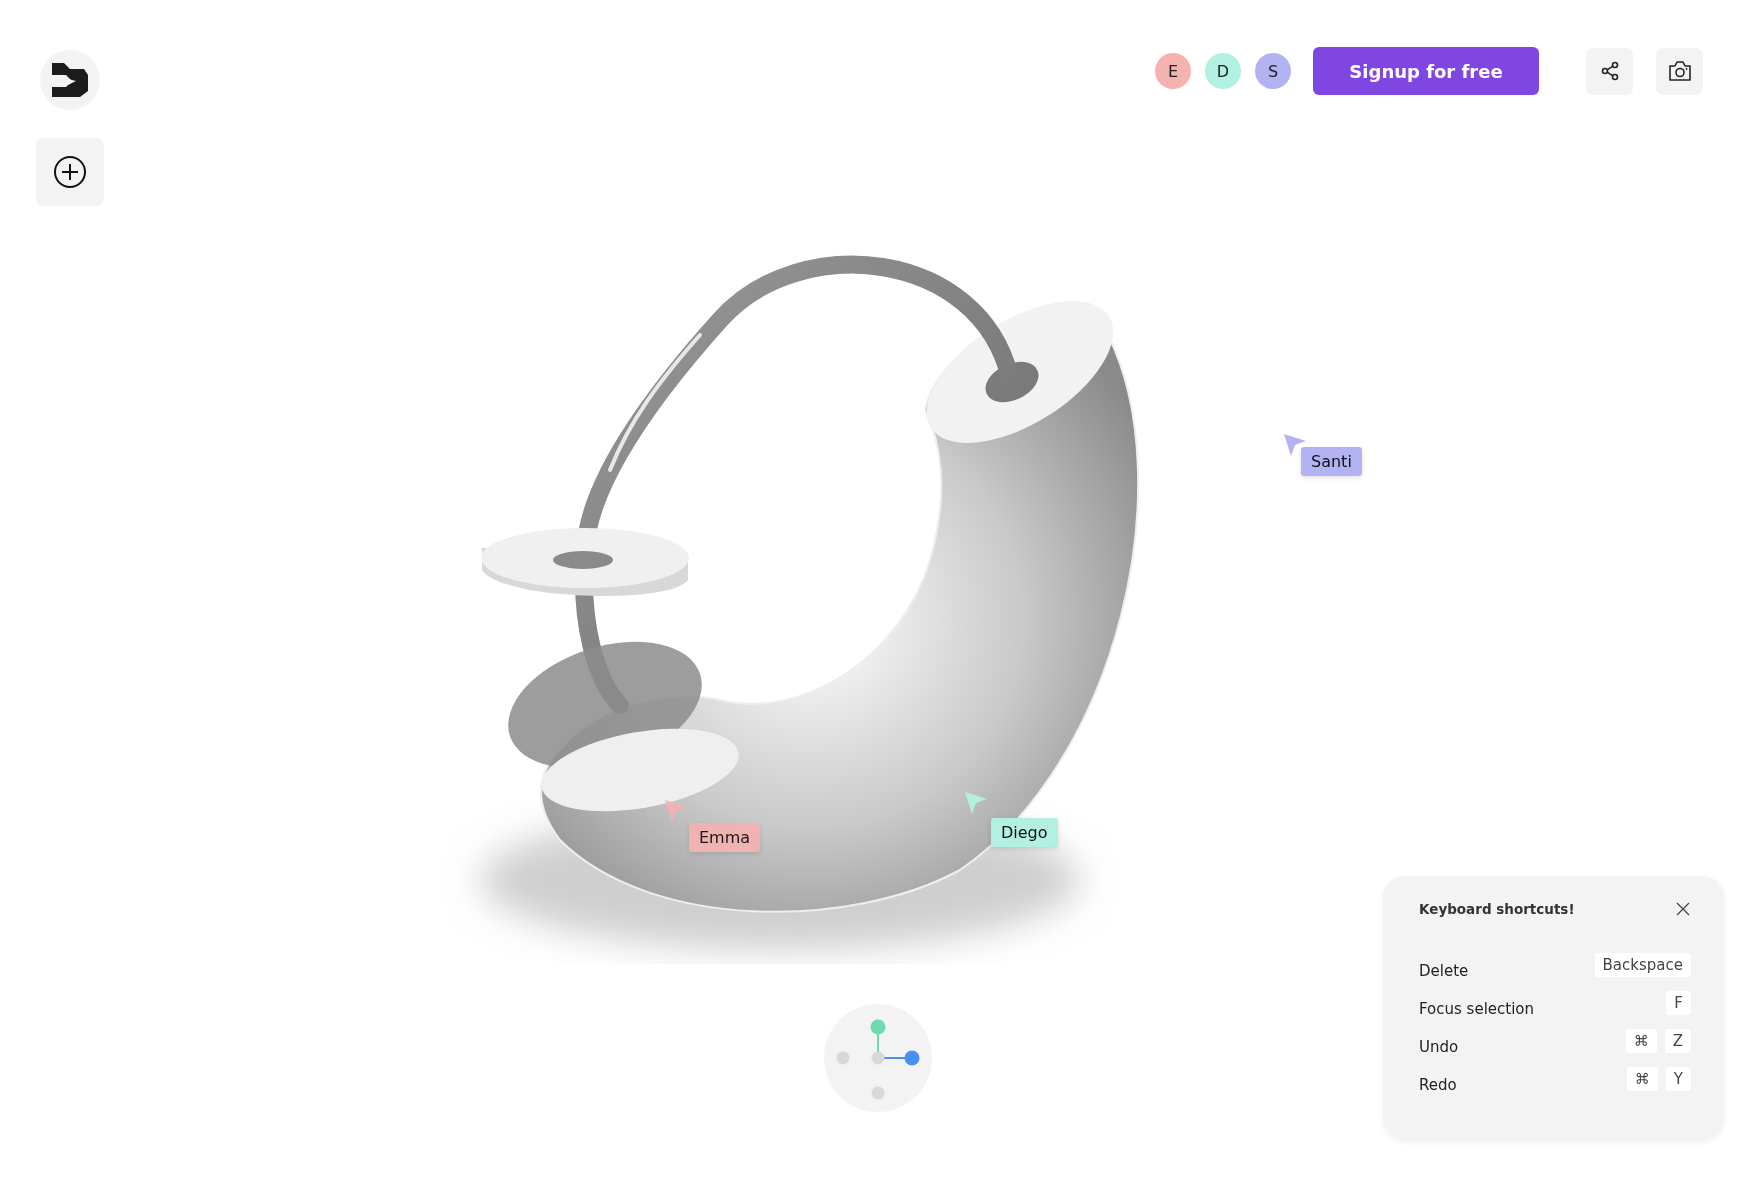 The height and width of the screenshot is (1180, 1763). What do you see at coordinates (1426, 71) in the screenshot?
I see `signup-button: Signup for free` at bounding box center [1426, 71].